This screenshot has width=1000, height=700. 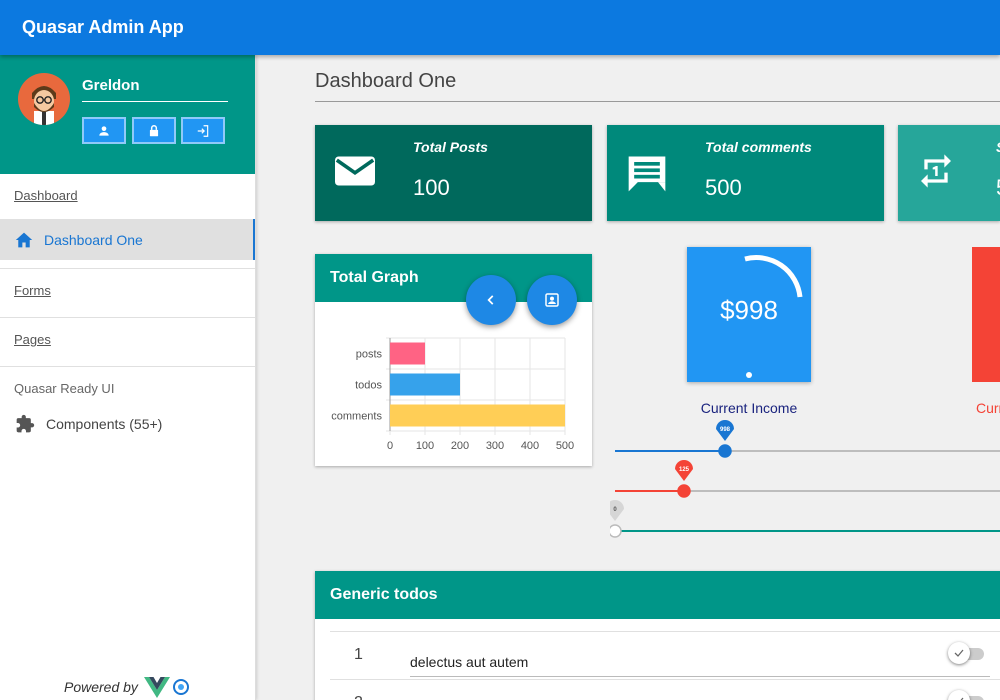 What do you see at coordinates (25, 423) in the screenshot?
I see `puzzle-icon` at bounding box center [25, 423].